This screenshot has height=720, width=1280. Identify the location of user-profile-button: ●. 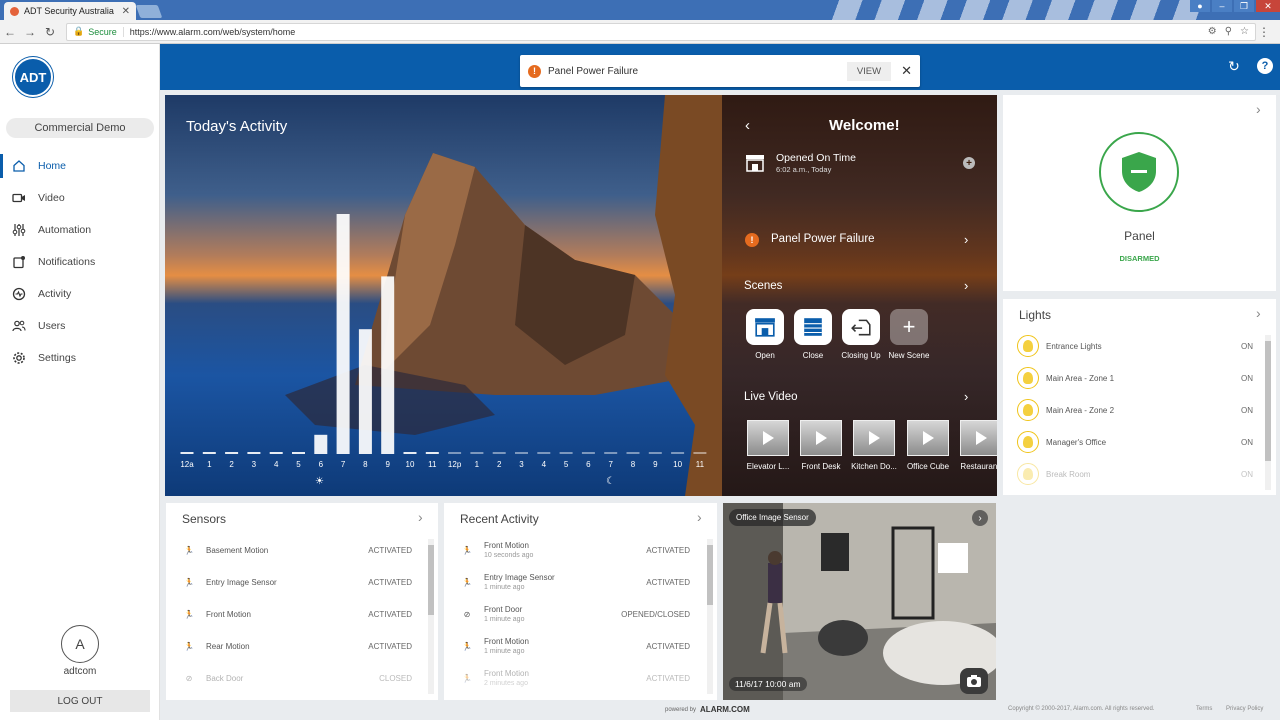
(1200, 6).